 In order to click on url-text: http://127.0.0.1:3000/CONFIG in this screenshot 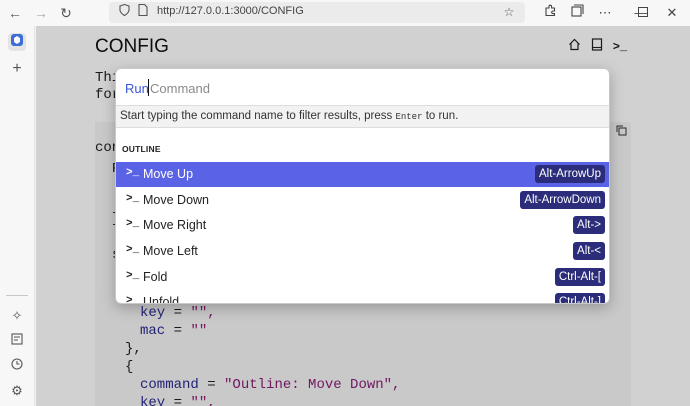, I will do `click(230, 11)`.